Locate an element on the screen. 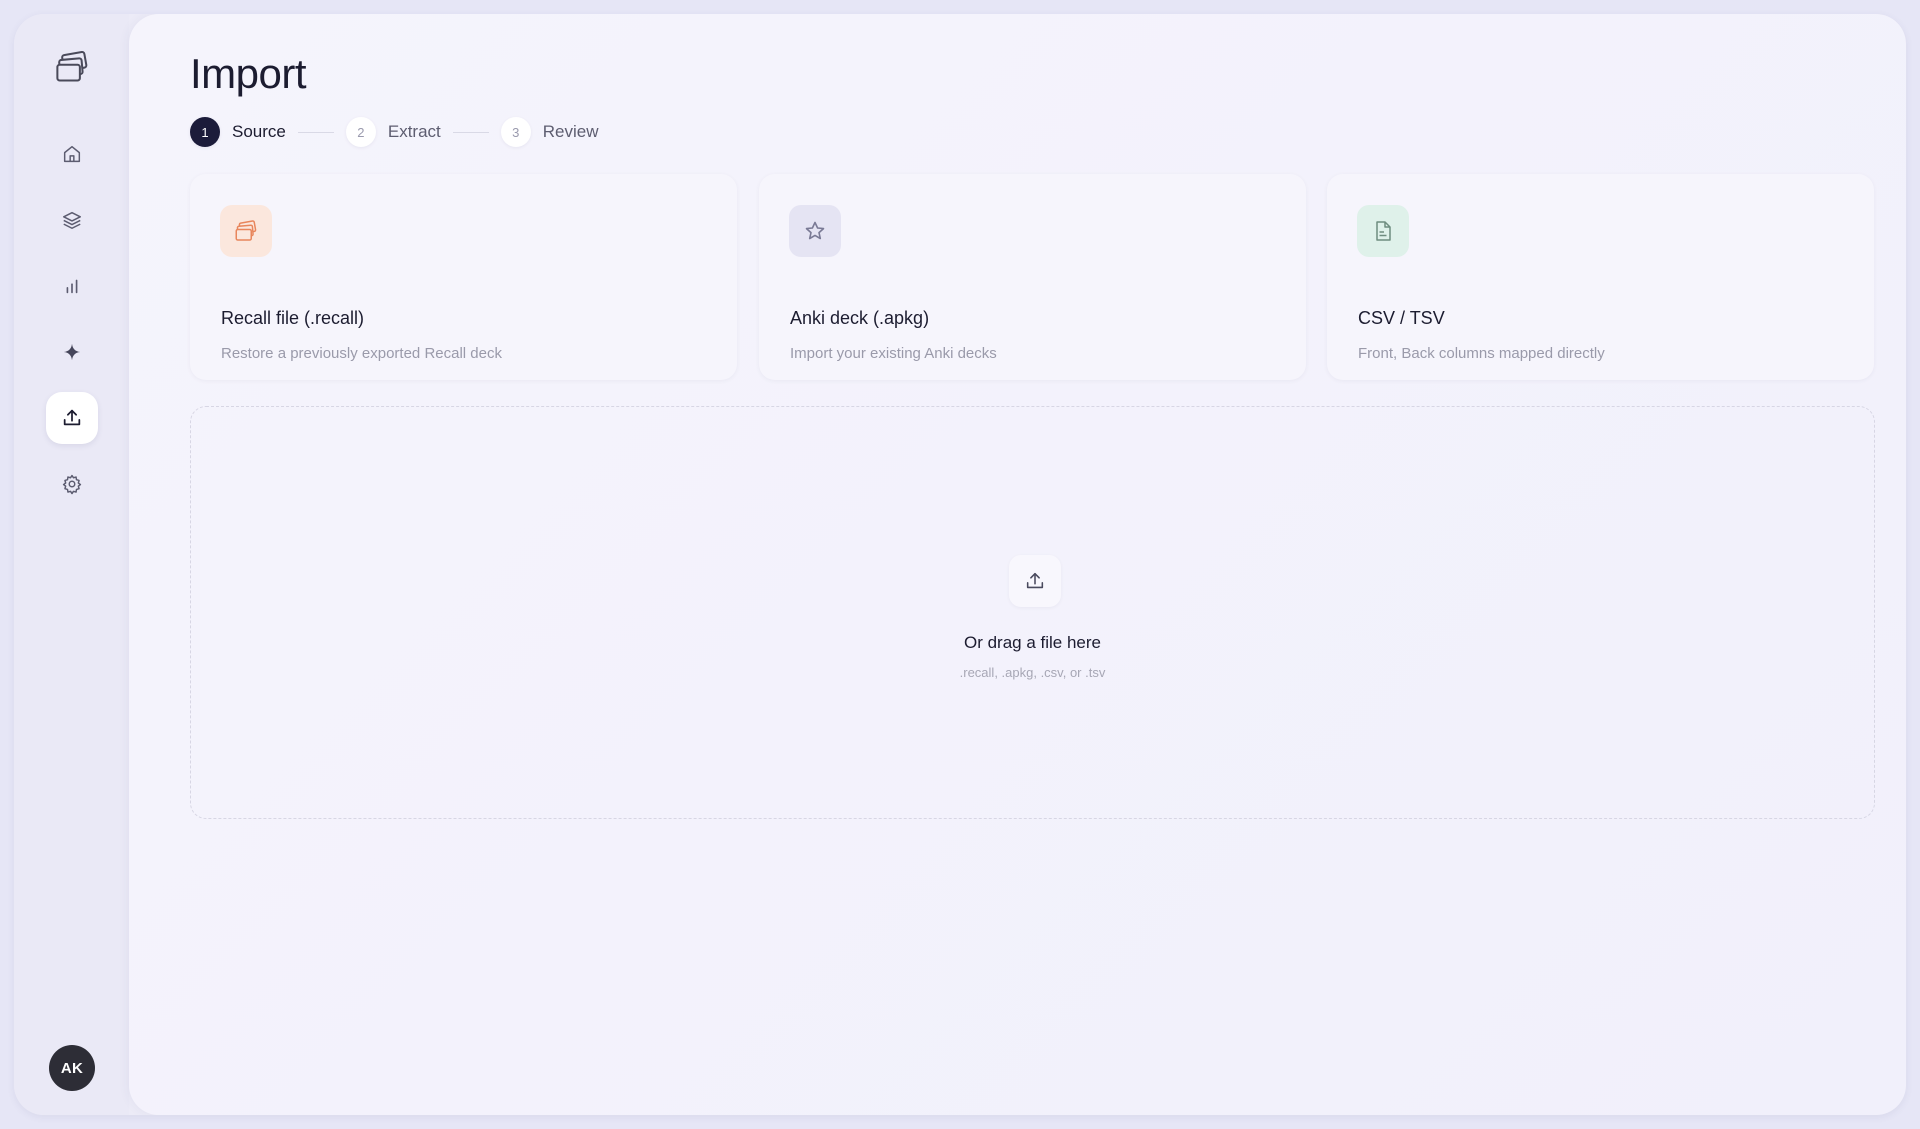 This screenshot has height=1129, width=1920. step-extract: 2 Extract is located at coordinates (393, 132).